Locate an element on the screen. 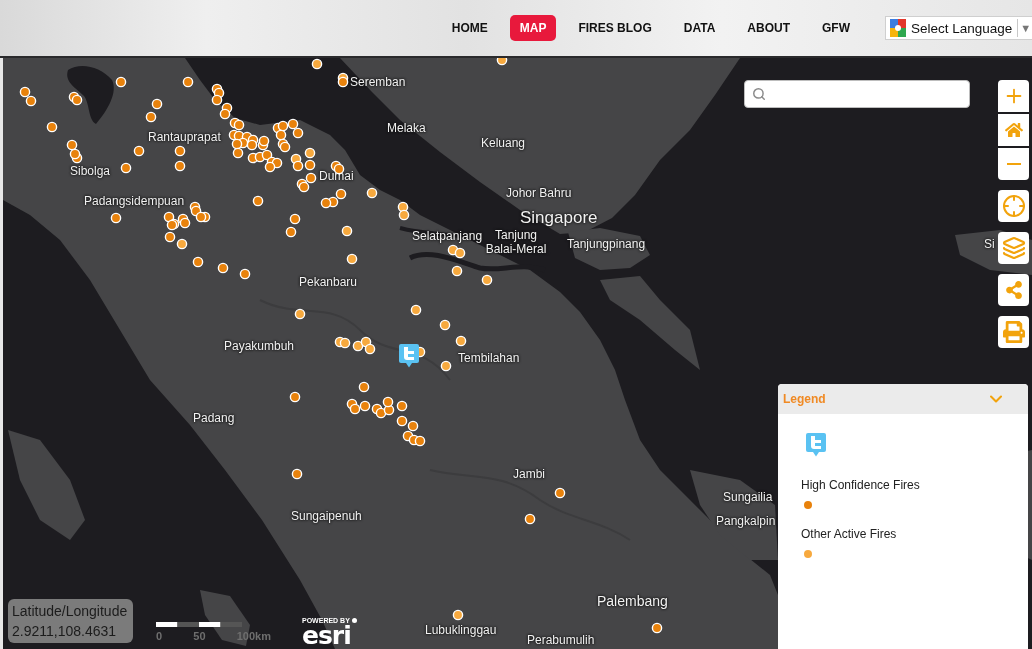 Image resolution: width=1032 pixels, height=649 pixels. layers-button is located at coordinates (1013, 248).